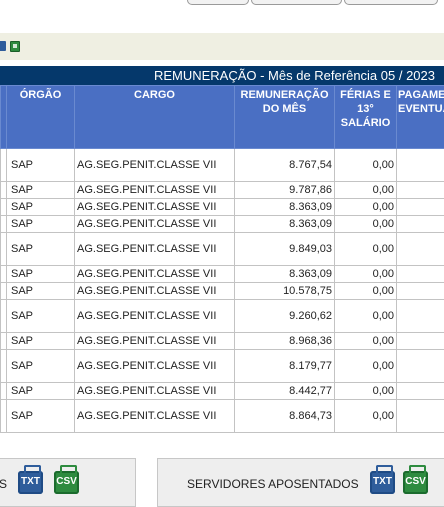 This screenshot has height=507, width=444. I want to click on table-row: SAP AG.SEG.PENIT.CLASSE VII 8.442,77 0,00, so click(222, 391).